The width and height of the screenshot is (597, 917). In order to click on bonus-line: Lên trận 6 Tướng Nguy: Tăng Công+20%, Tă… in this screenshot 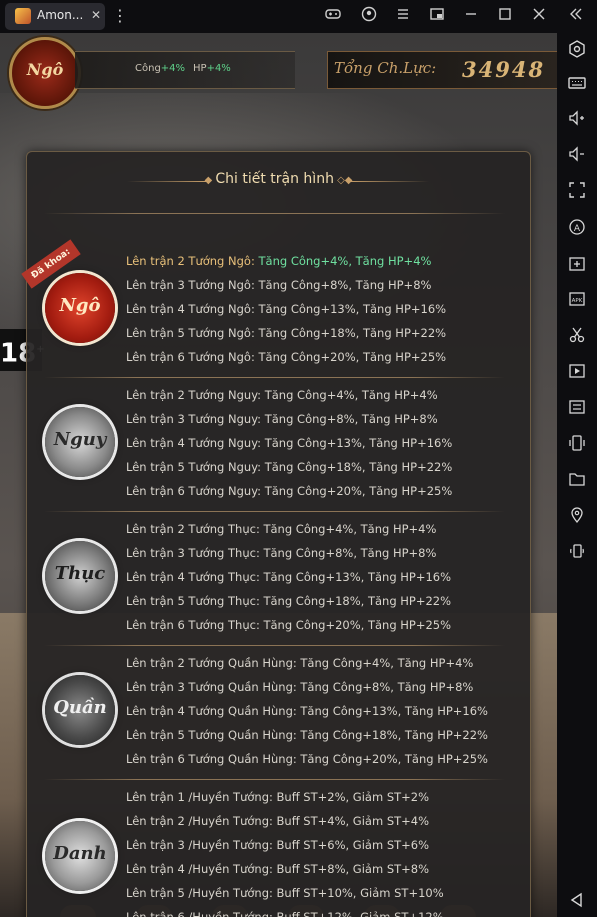, I will do `click(289, 491)`.